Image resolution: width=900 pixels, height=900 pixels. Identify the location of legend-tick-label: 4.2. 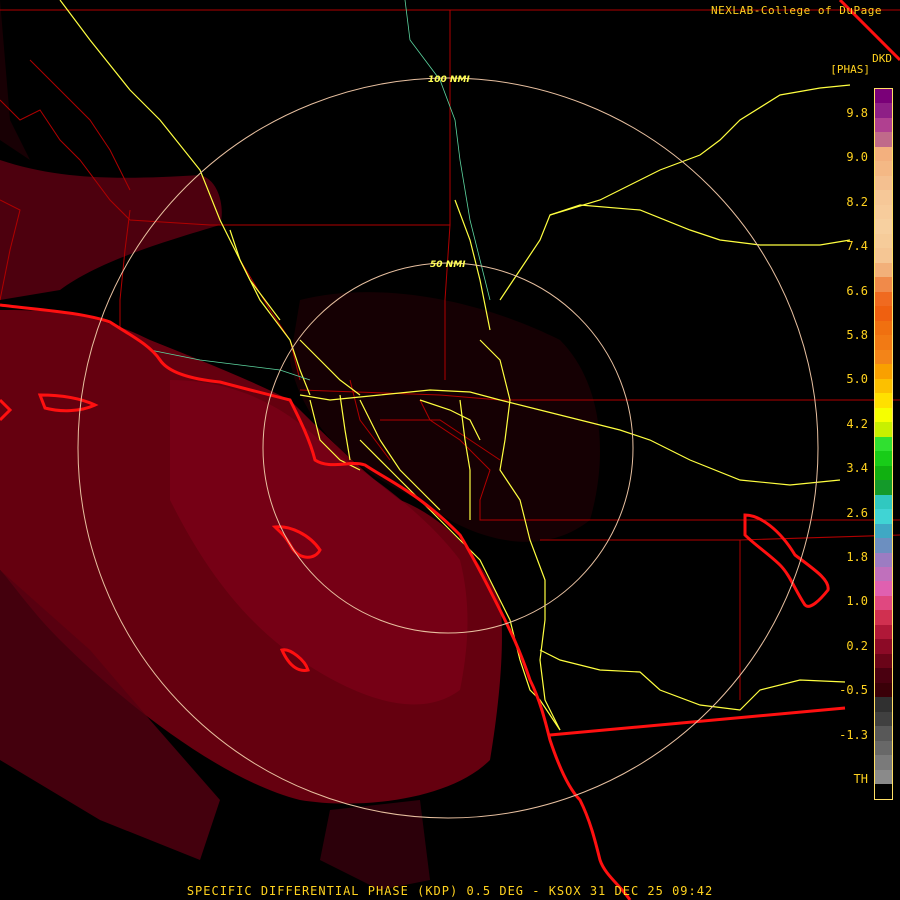
(857, 423).